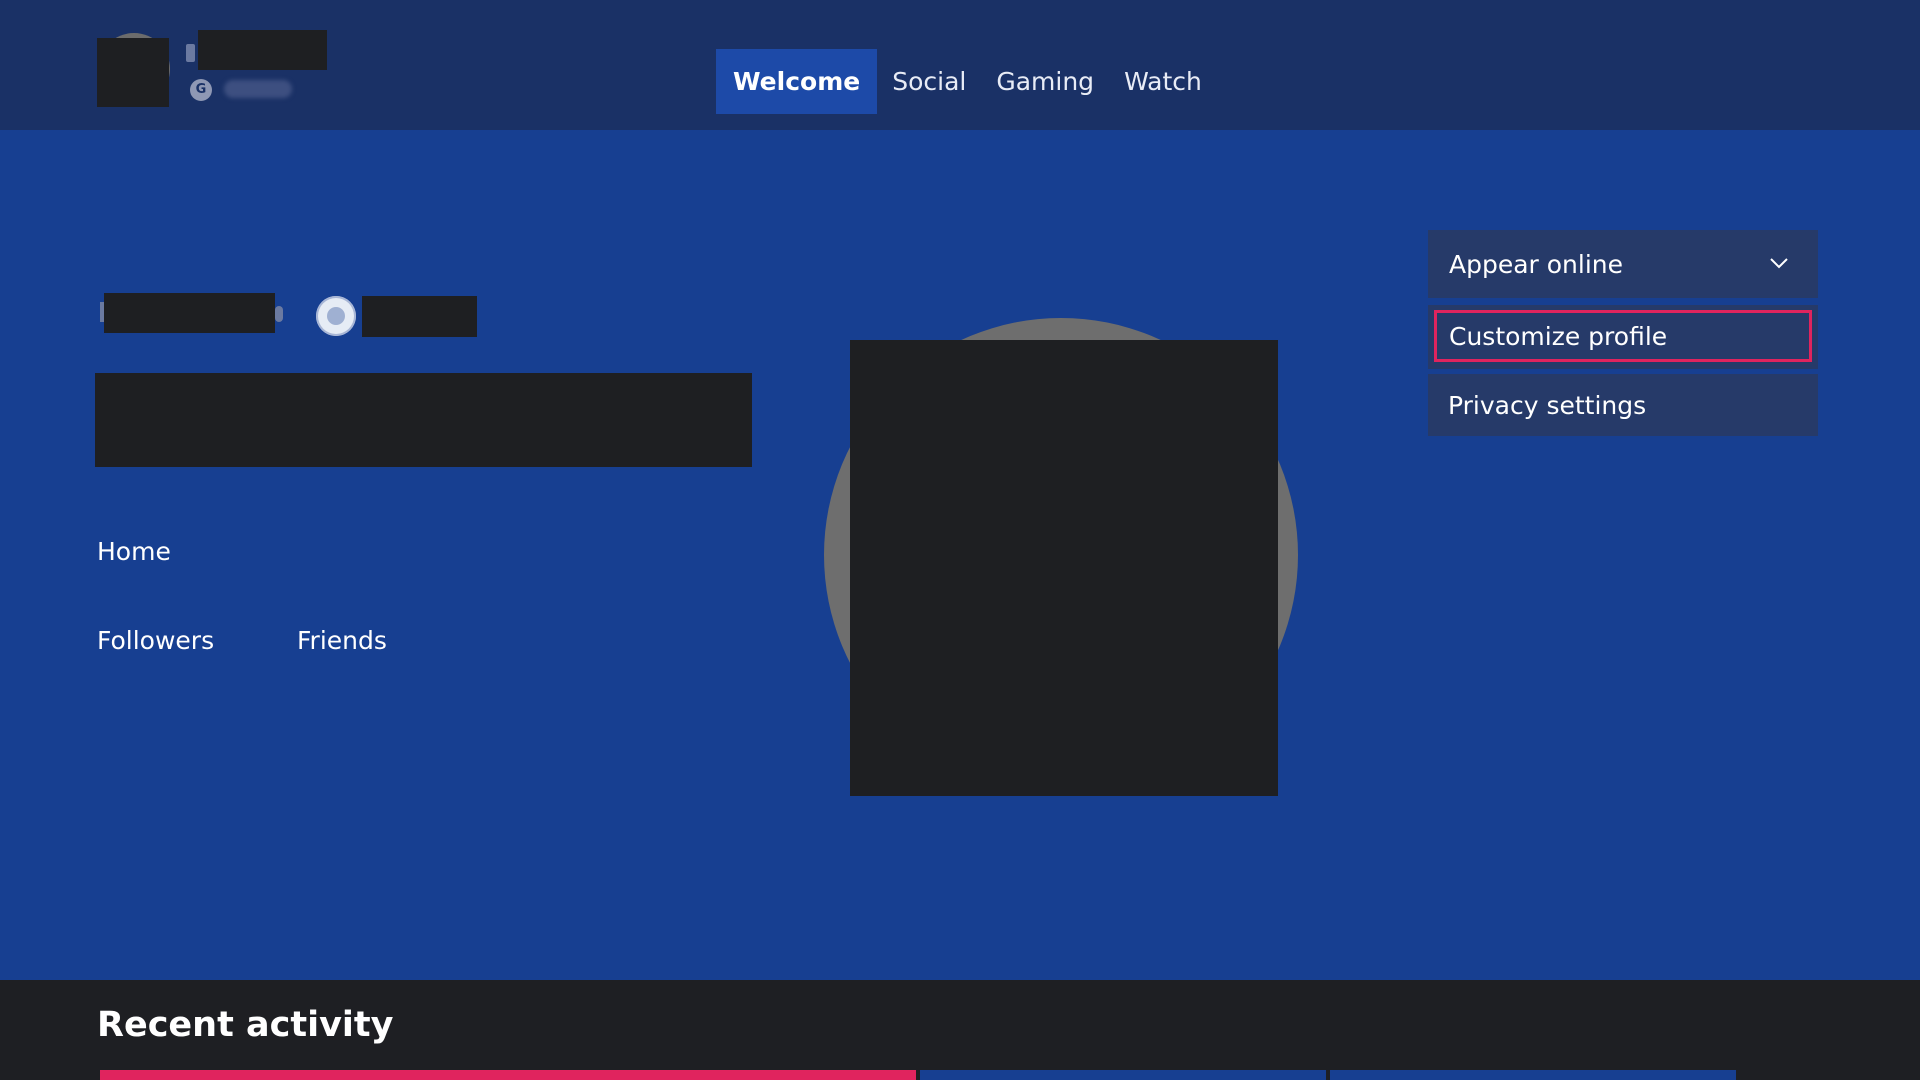 Image resolution: width=1920 pixels, height=1080 pixels. What do you see at coordinates (336, 316) in the screenshot?
I see `gamerscore-icon` at bounding box center [336, 316].